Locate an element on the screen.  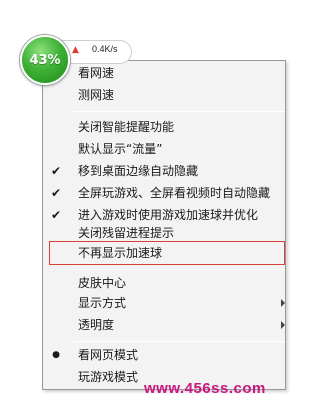
menu-item-test-speed: 测网速 is located at coordinates (164, 95).